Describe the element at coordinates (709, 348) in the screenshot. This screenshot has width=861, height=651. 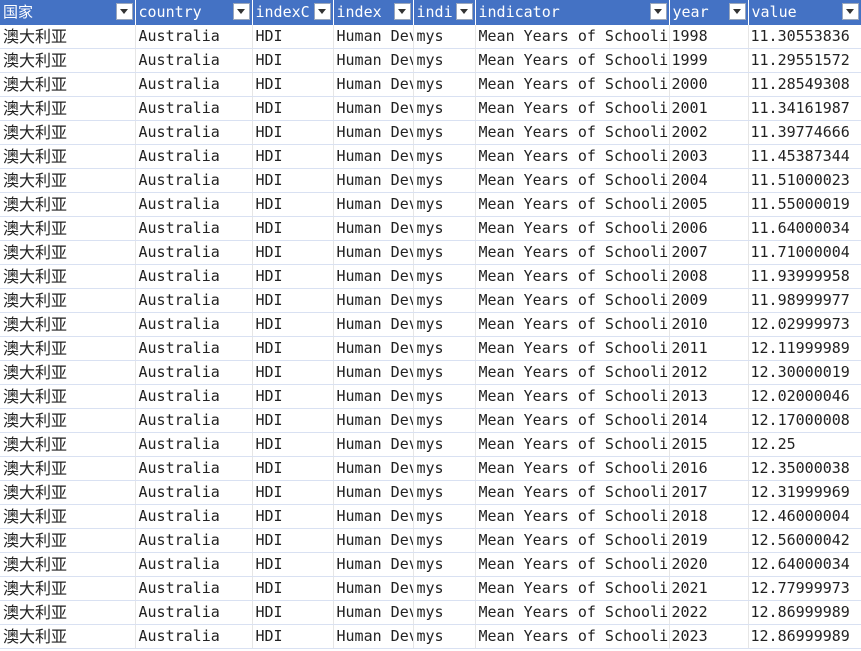
I see `cell-year: 2011` at that location.